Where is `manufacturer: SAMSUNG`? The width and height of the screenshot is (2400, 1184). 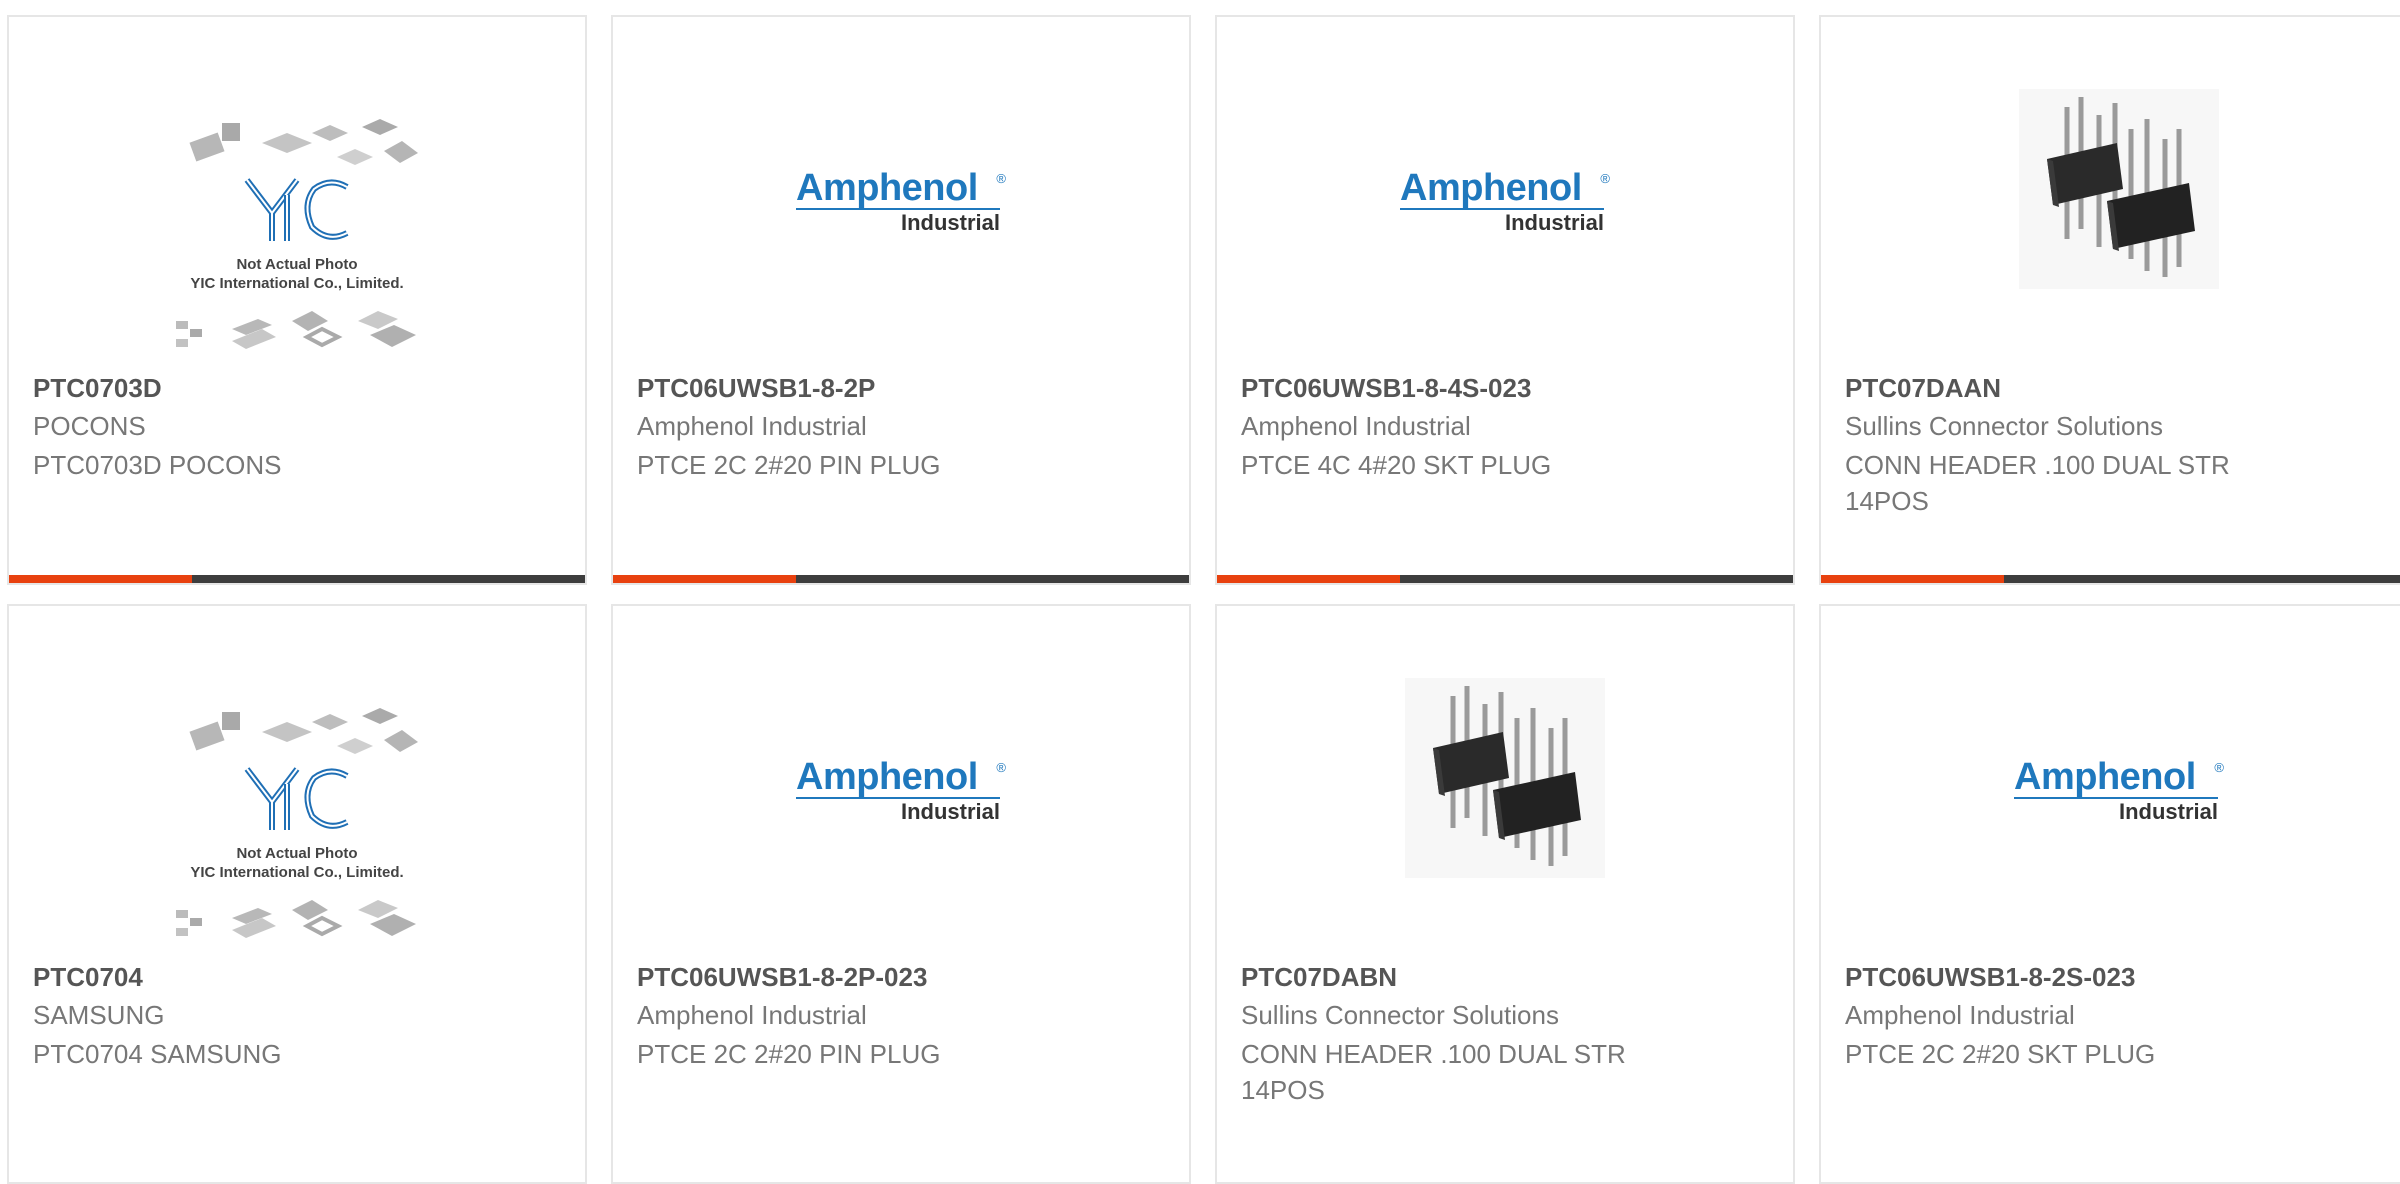
manufacturer: SAMSUNG is located at coordinates (99, 1015).